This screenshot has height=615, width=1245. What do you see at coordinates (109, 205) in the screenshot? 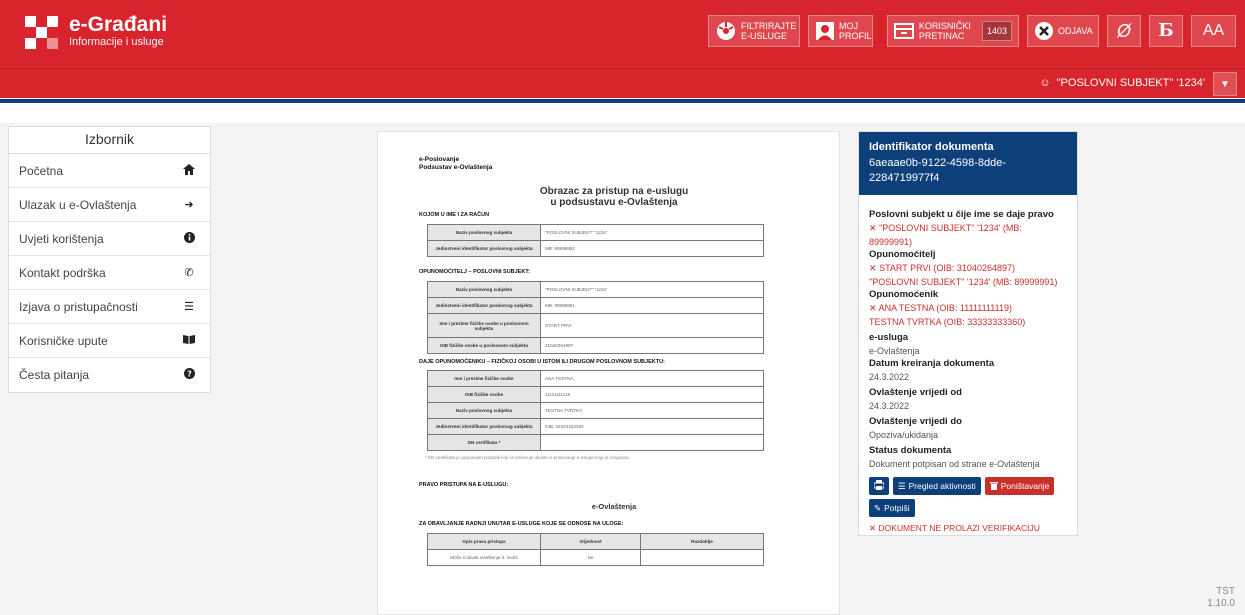
I see `sidebar-item-e-ovlastenja: Ulazak u e-Ovlaštenja ➜` at bounding box center [109, 205].